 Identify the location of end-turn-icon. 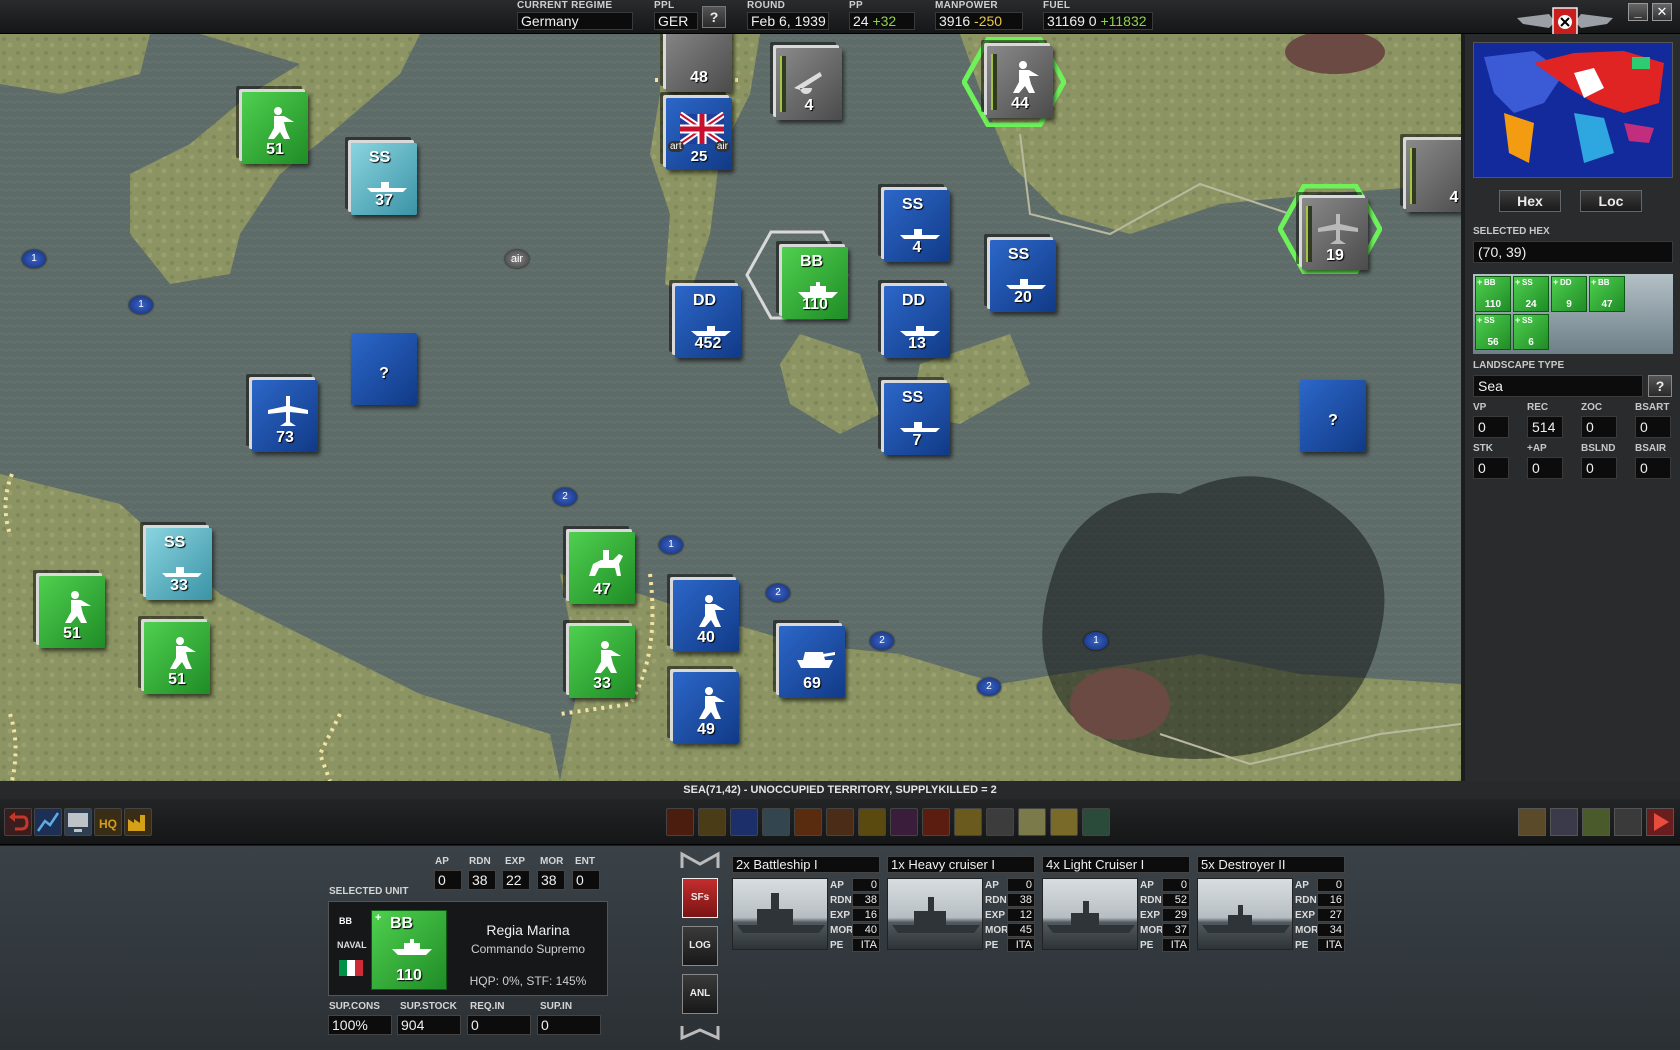
(1660, 822).